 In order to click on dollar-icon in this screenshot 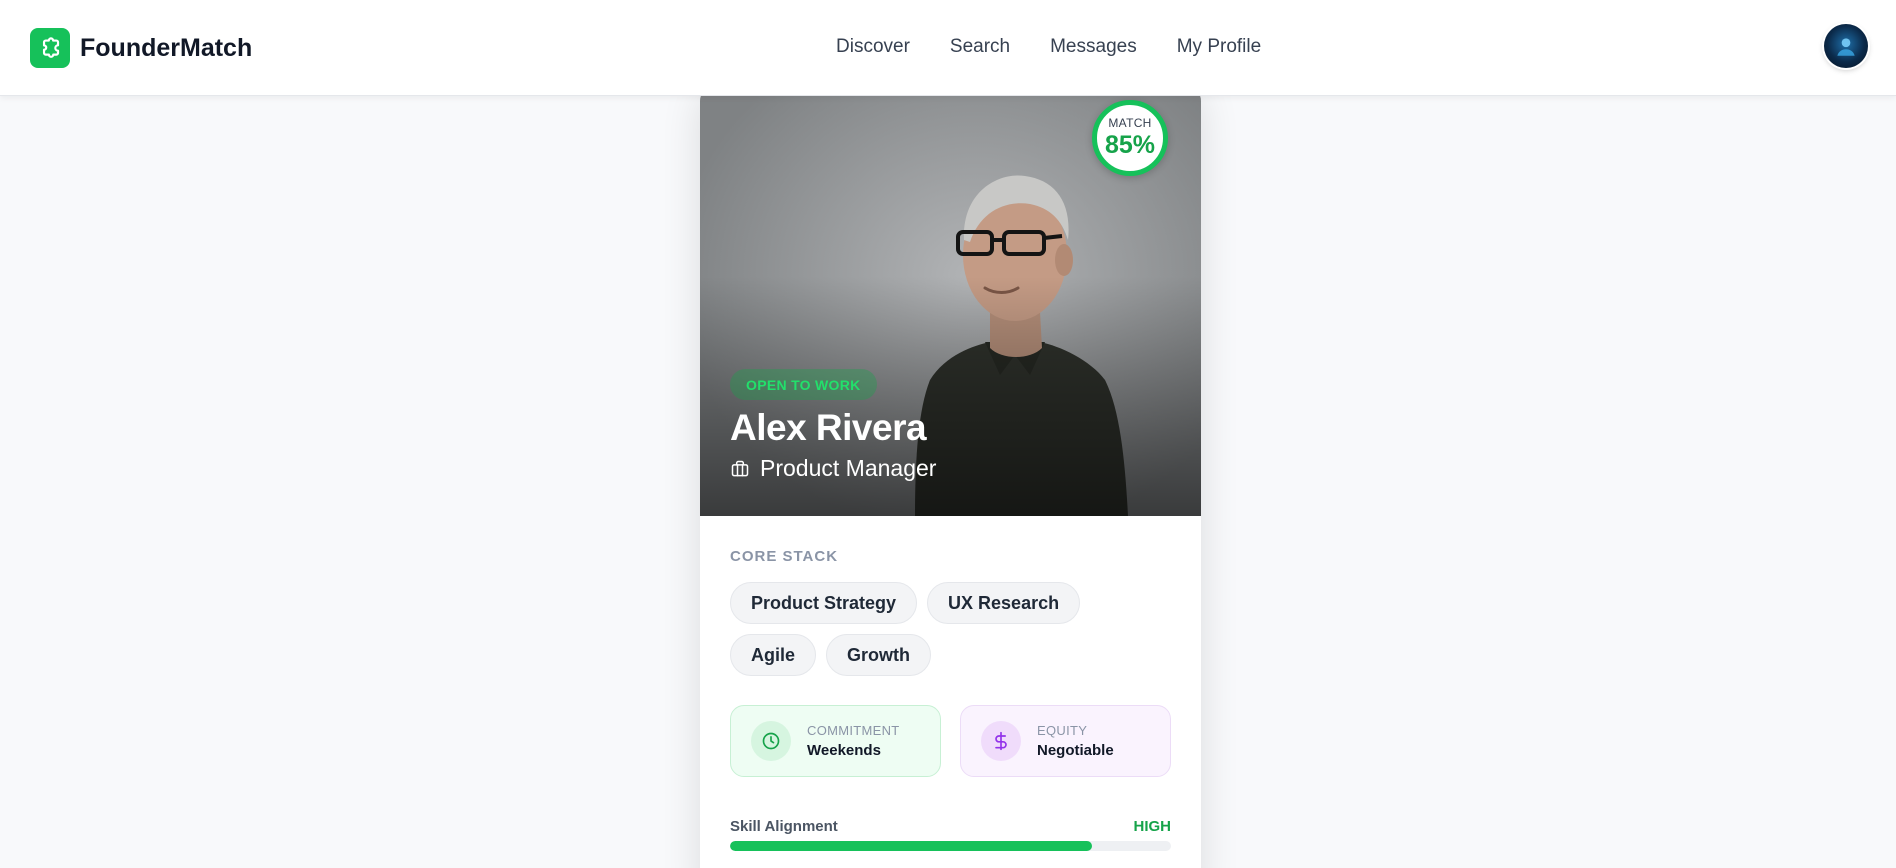, I will do `click(1001, 741)`.